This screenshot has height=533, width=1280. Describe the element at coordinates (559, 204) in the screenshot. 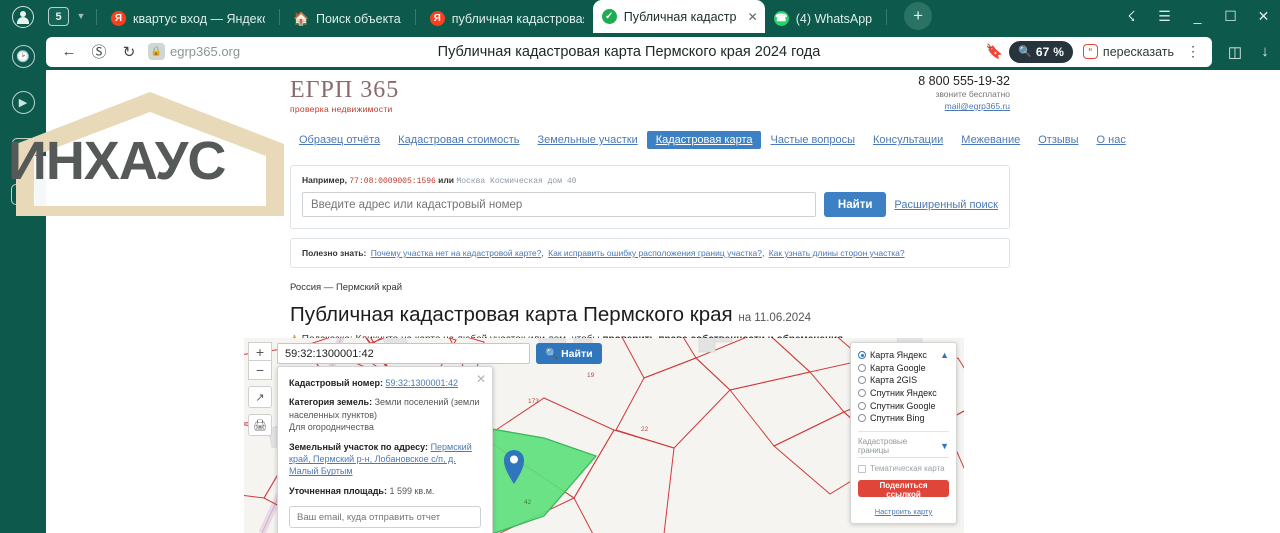

I see `search-input` at that location.